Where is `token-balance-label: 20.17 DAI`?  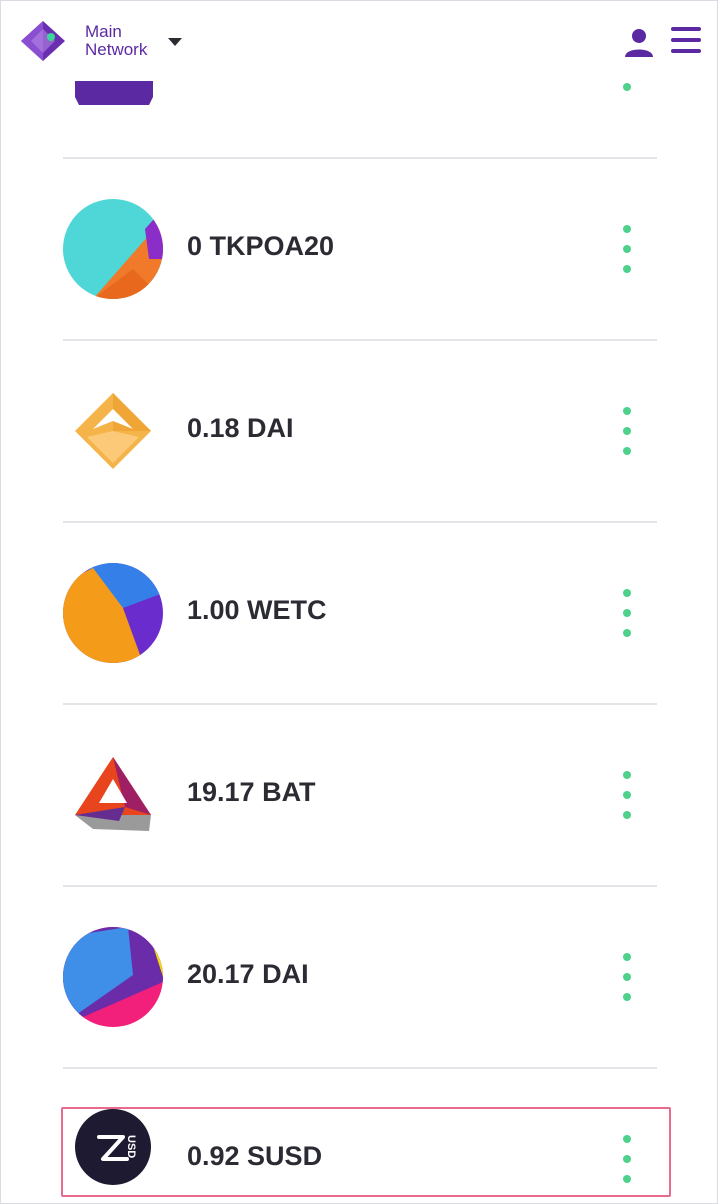
token-balance-label: 20.17 DAI is located at coordinates (248, 974).